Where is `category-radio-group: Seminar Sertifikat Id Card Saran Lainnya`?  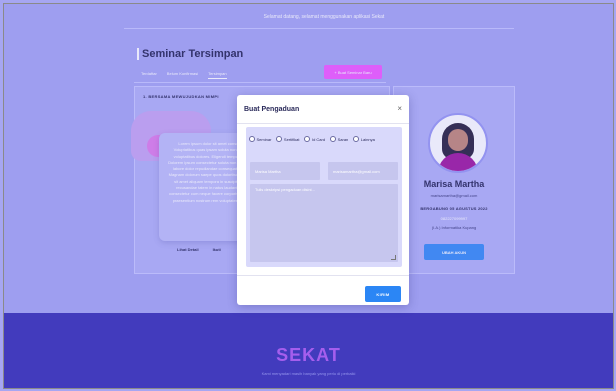
category-radio-group: Seminar Sertifikat Id Card Saran Lainnya is located at coordinates (324, 139).